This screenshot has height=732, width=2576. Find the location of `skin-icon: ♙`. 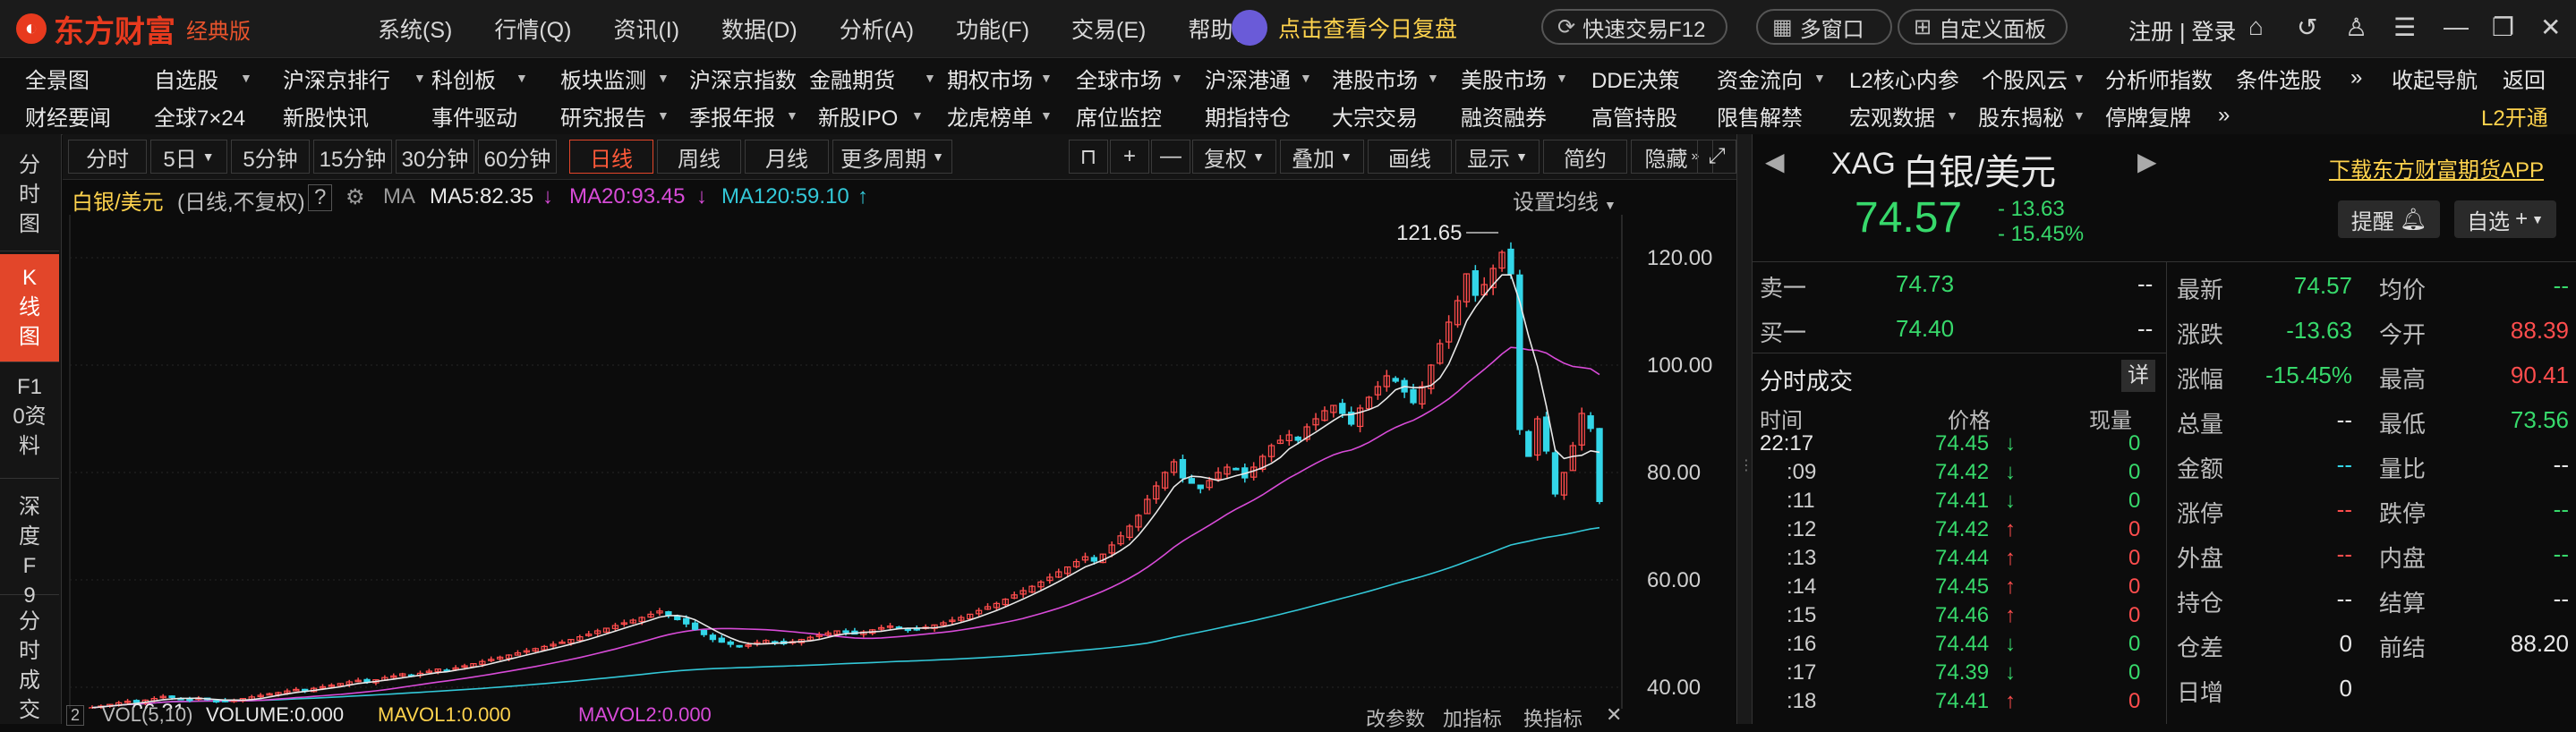

skin-icon: ♙ is located at coordinates (2356, 27).